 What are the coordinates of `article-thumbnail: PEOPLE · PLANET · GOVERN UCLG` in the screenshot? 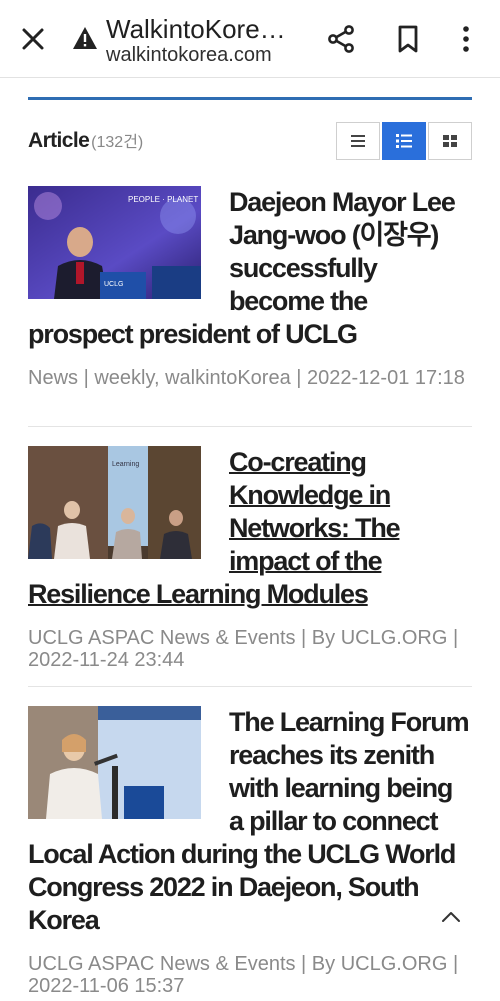 It's located at (114, 242).